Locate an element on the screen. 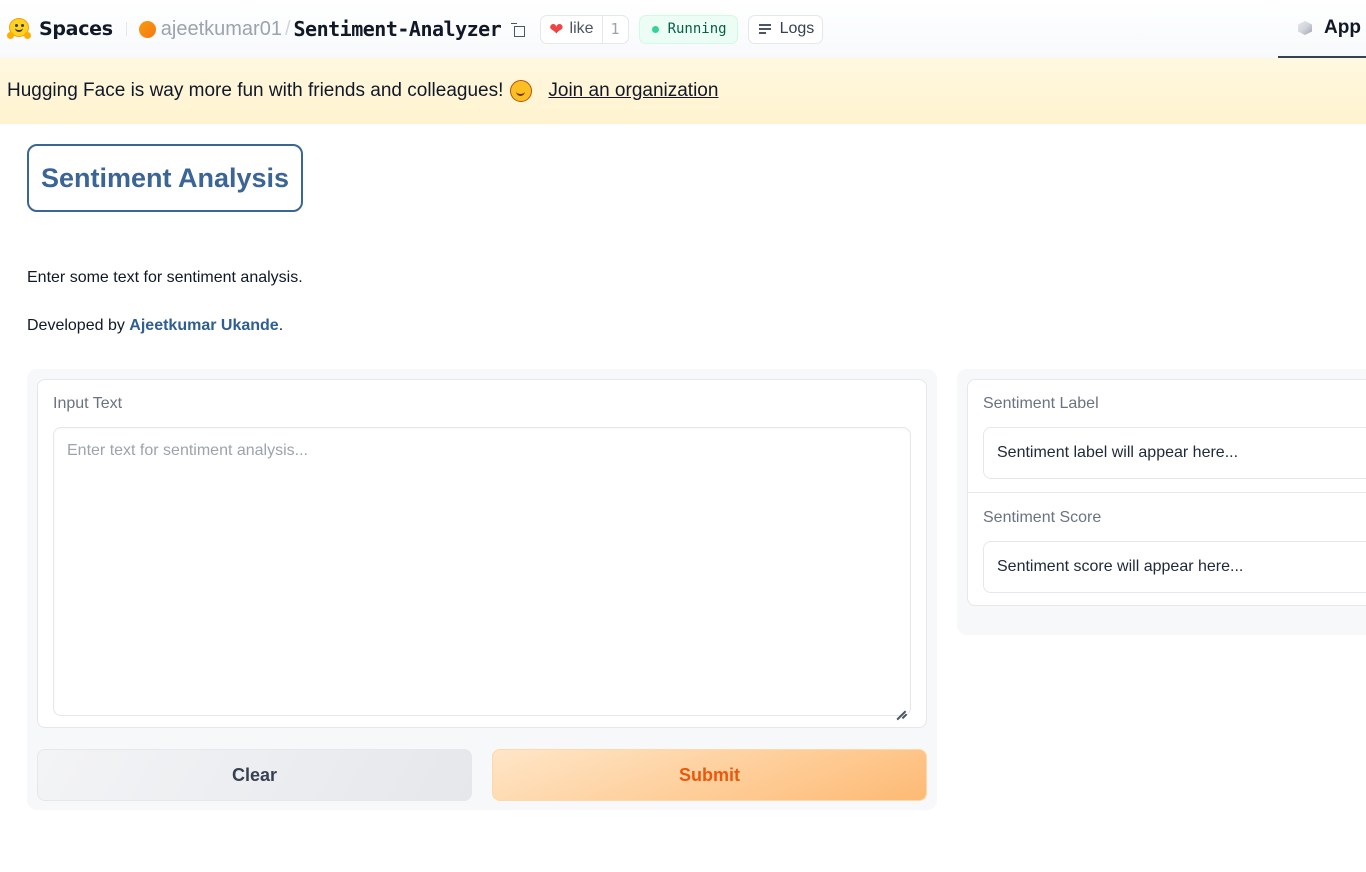 The width and height of the screenshot is (1366, 872). like-count: 1 is located at coordinates (615, 29).